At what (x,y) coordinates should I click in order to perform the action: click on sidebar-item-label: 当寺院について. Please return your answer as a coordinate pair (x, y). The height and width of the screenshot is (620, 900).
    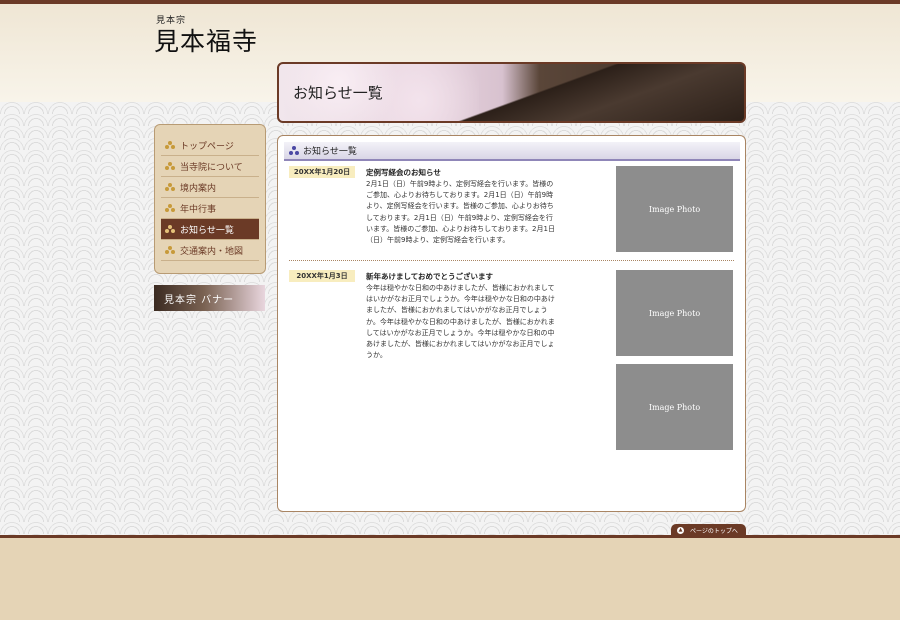
    Looking at the image, I should click on (211, 167).